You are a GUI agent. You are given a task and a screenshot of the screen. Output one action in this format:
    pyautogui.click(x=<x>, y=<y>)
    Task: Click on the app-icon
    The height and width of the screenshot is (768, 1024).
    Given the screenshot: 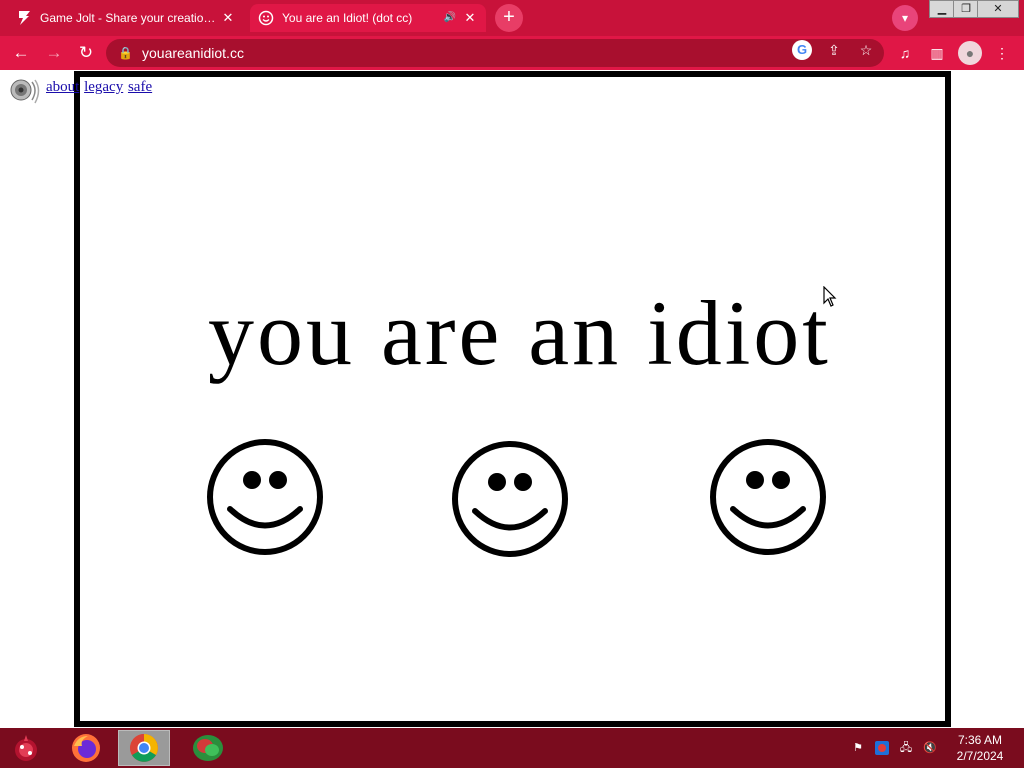 What is the action you would take?
    pyautogui.click(x=208, y=748)
    